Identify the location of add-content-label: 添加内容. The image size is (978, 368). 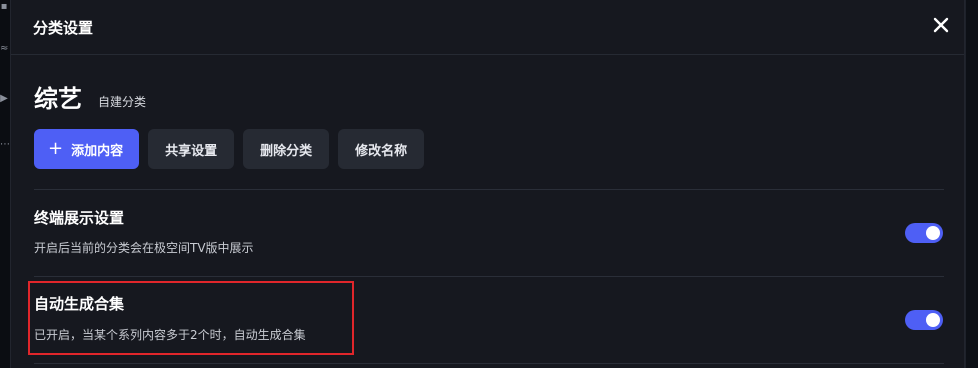
(97, 151).